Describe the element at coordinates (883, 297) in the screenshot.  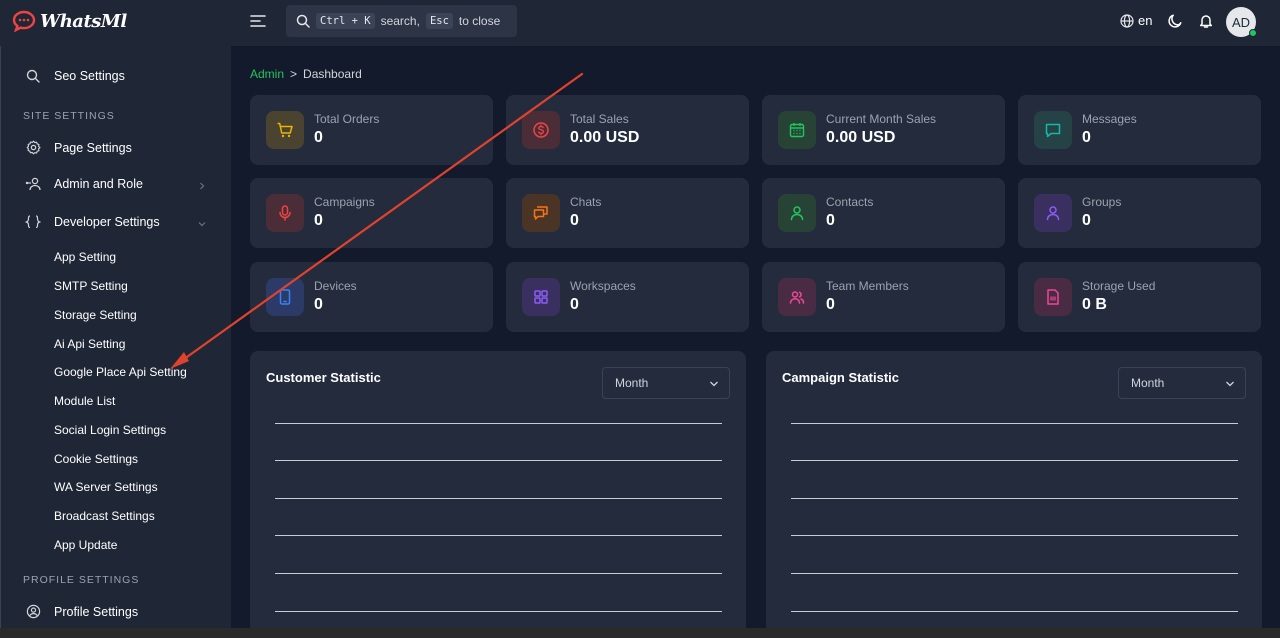
I see `stat-card-team-members: Team Members 0` at that location.